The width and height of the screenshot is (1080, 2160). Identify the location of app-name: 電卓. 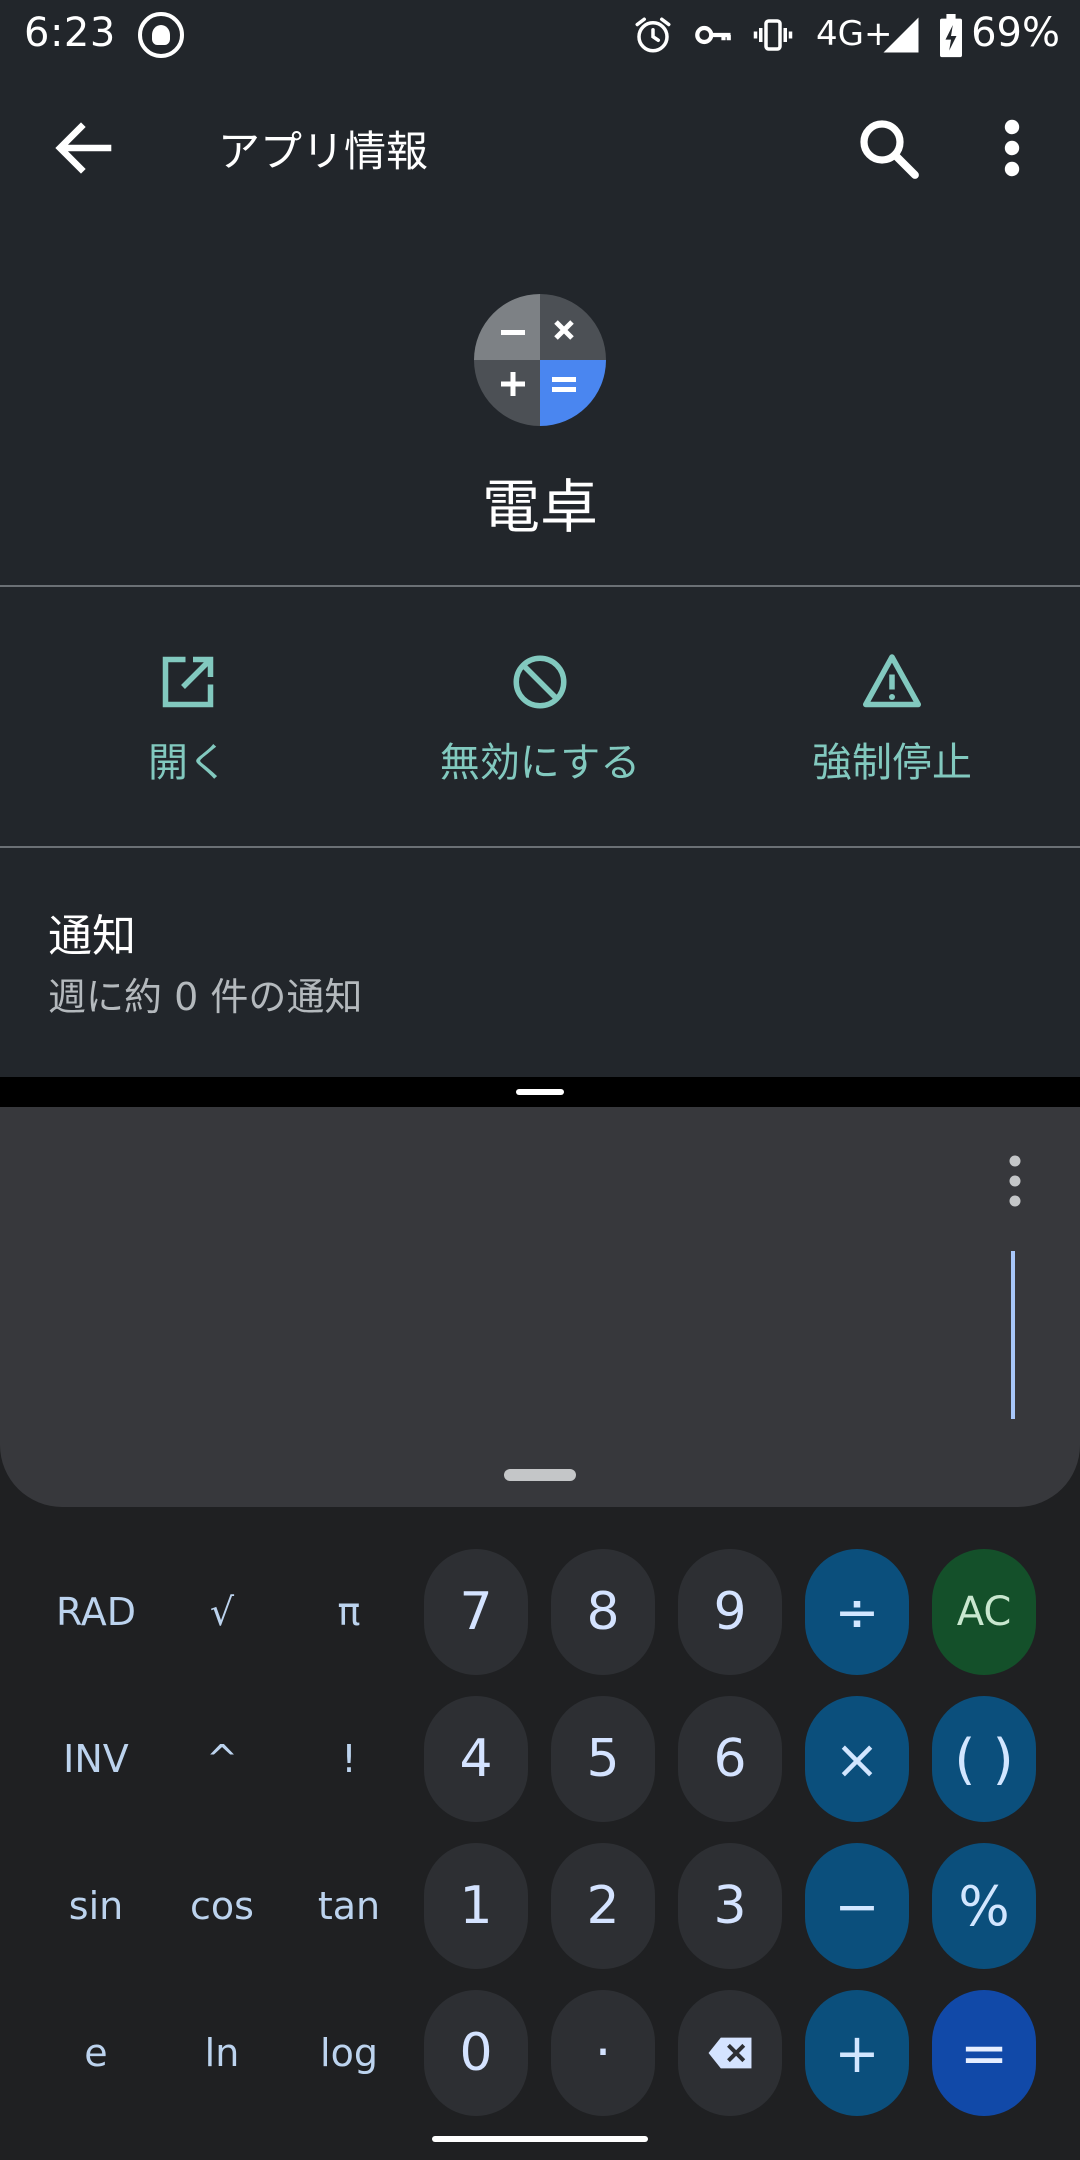
(539, 507).